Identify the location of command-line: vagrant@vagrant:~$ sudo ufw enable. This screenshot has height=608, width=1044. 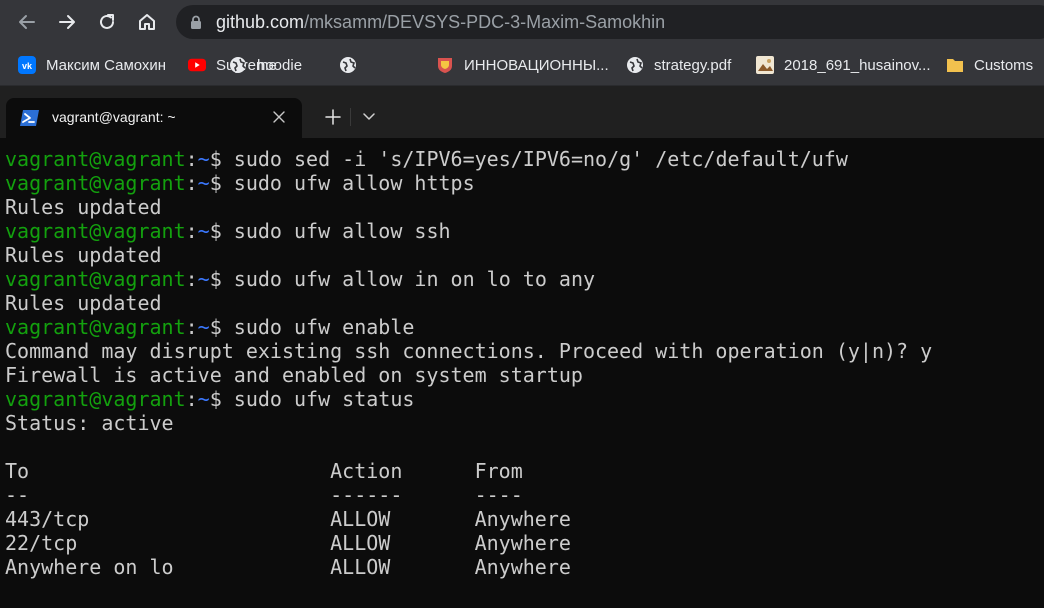
(468, 327).